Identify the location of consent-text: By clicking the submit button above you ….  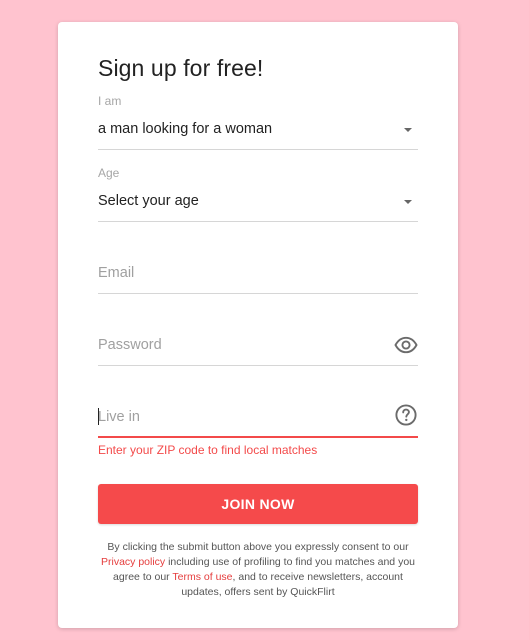
(258, 570).